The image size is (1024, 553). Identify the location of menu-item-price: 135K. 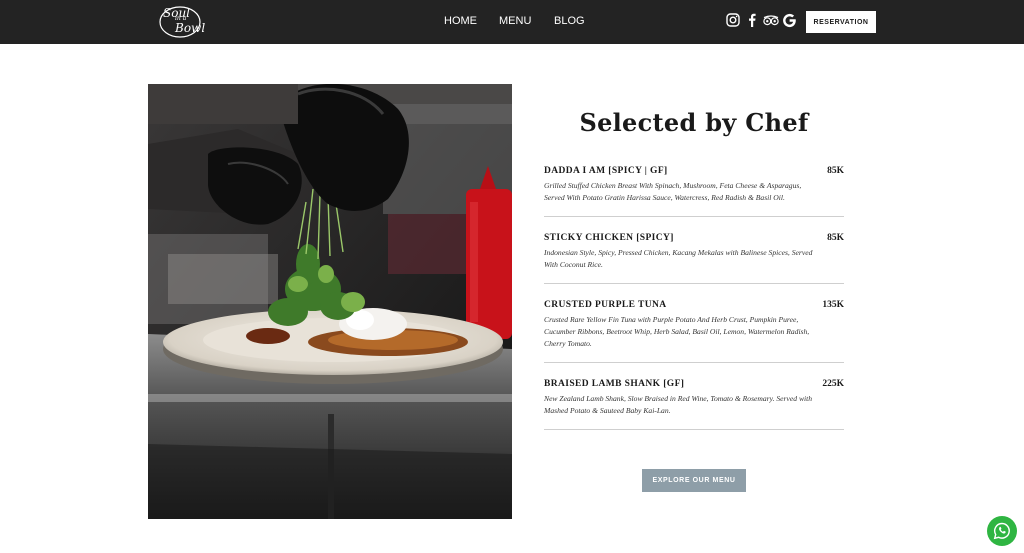
(833, 305).